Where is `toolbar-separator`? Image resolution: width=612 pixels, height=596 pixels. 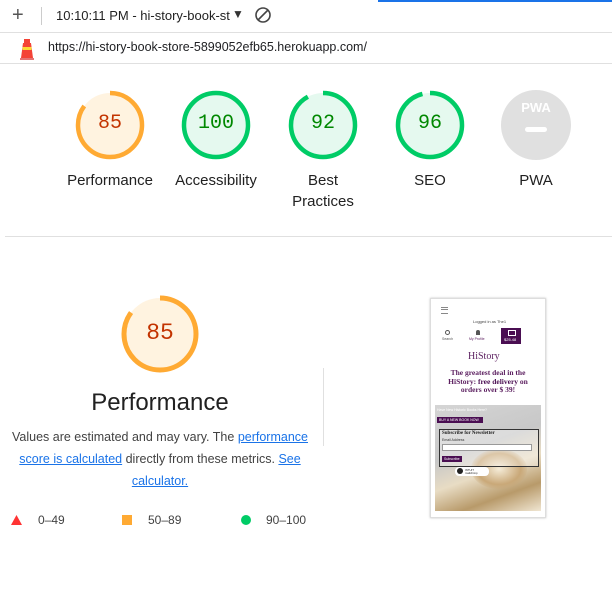
toolbar-separator is located at coordinates (41, 16).